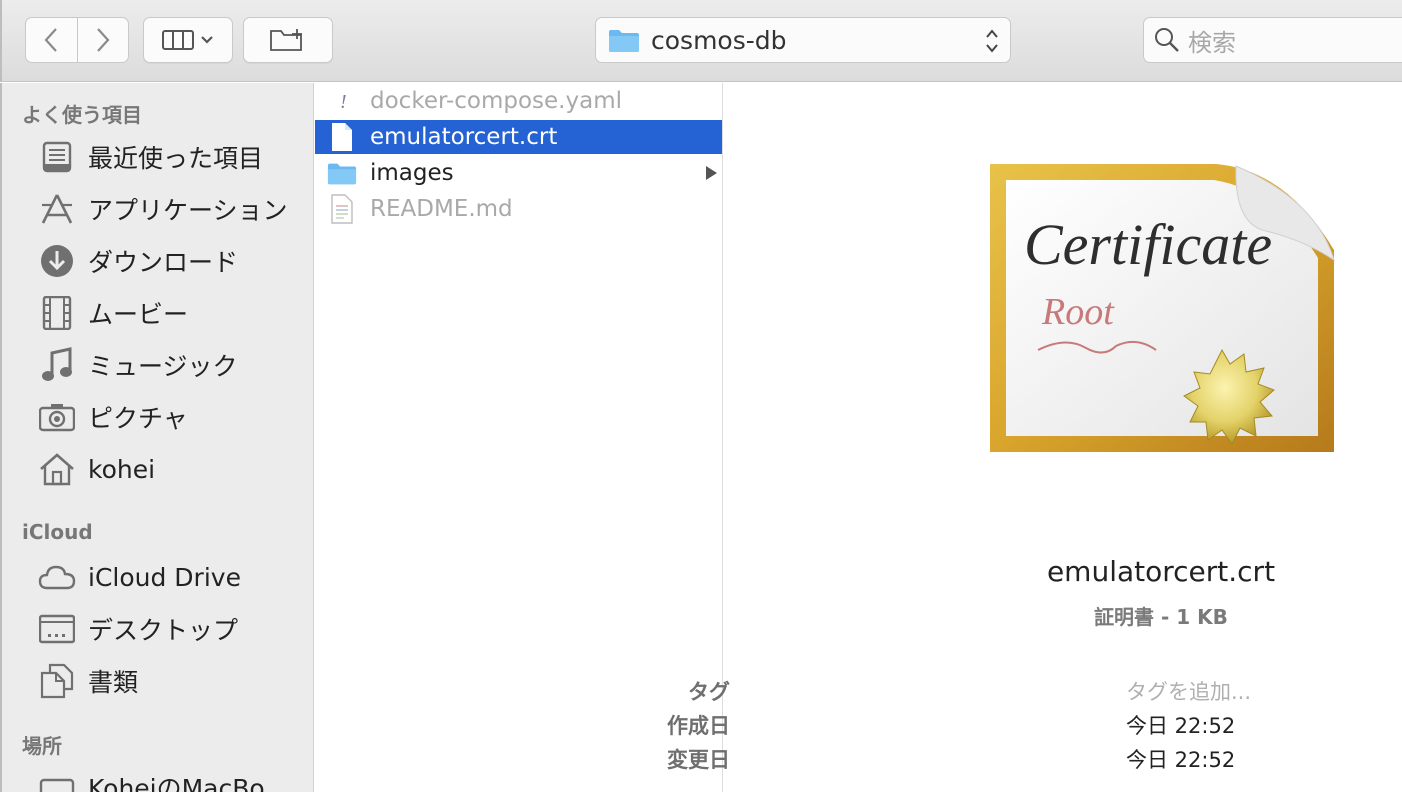  I want to click on sidebar-item-icloud-drive: iCloud Drive, so click(171, 577).